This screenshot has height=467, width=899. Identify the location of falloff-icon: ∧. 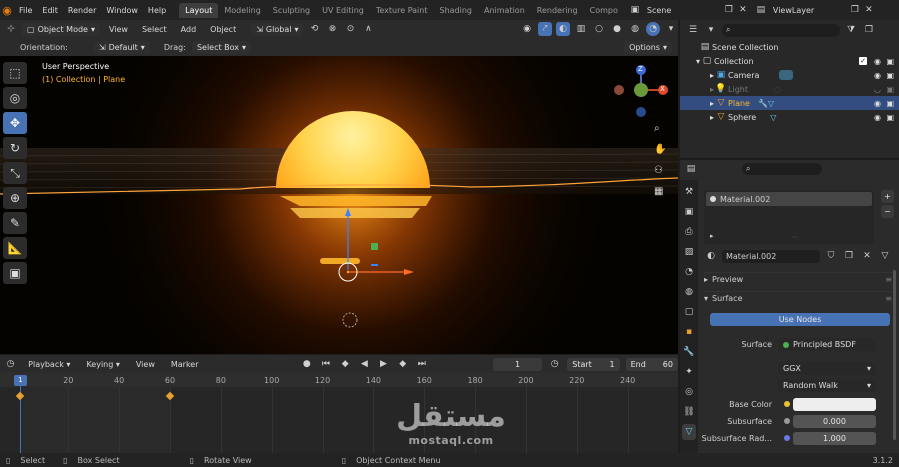
(368, 29).